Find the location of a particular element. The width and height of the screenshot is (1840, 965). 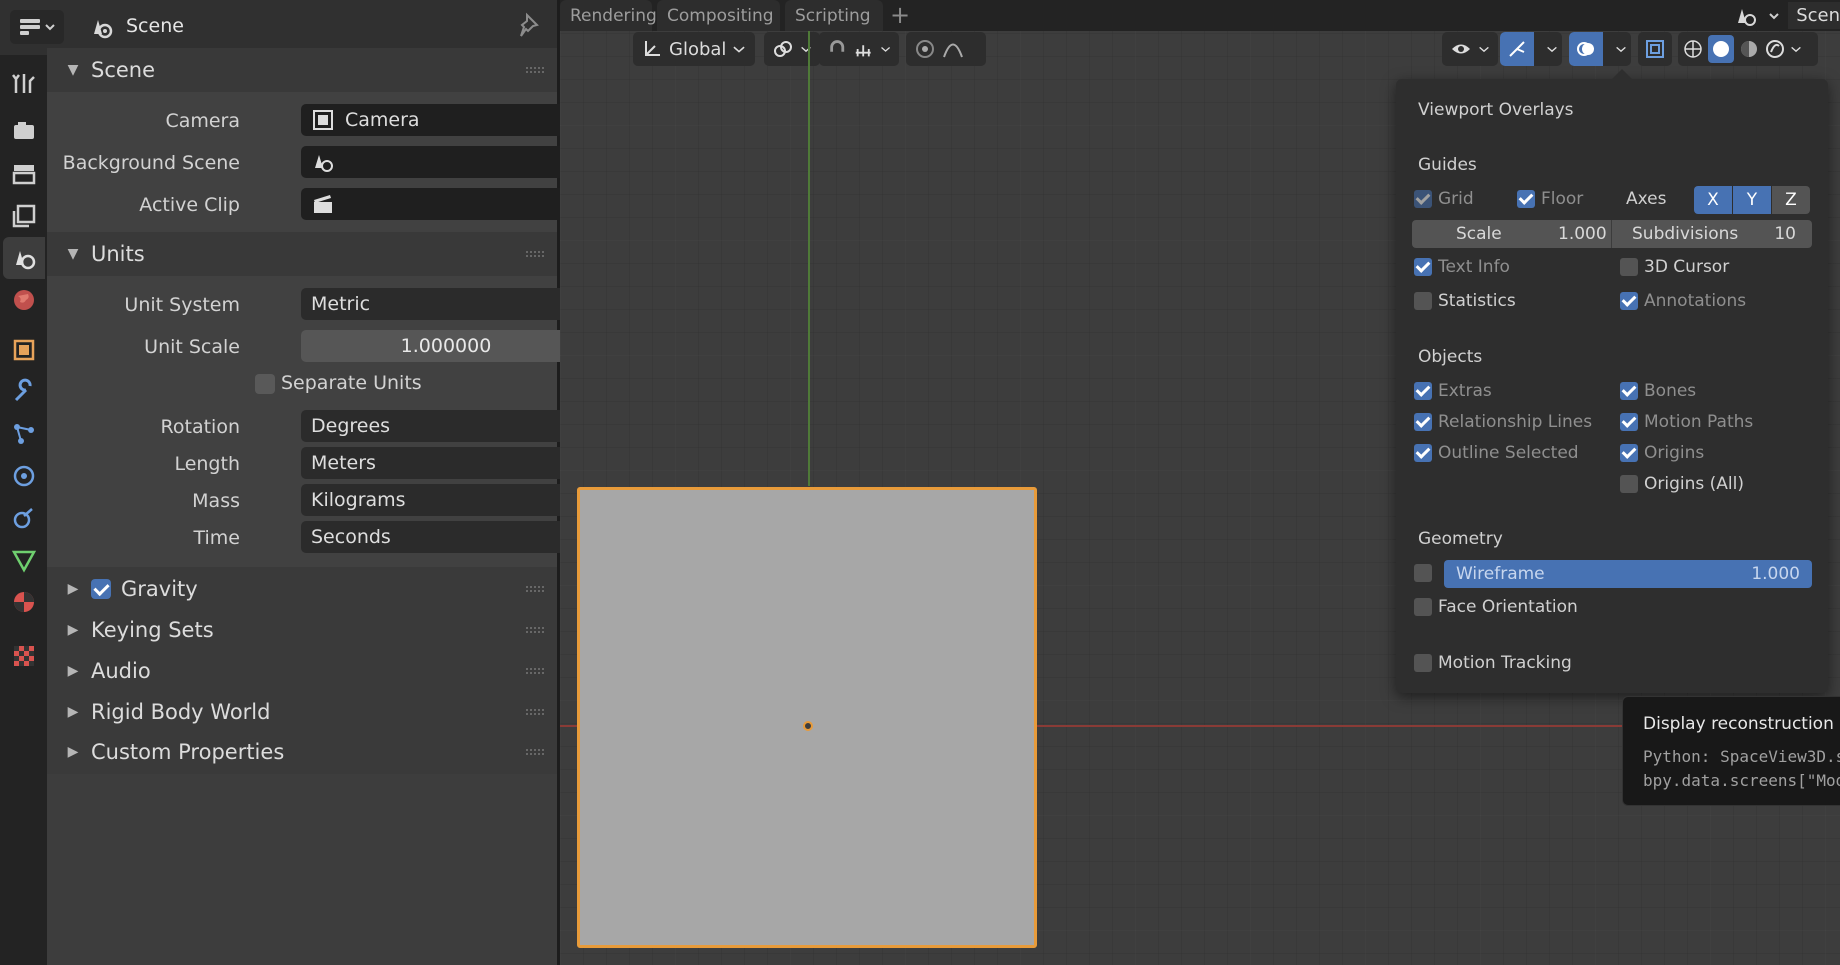

checker-texture-icon is located at coordinates (24, 656).